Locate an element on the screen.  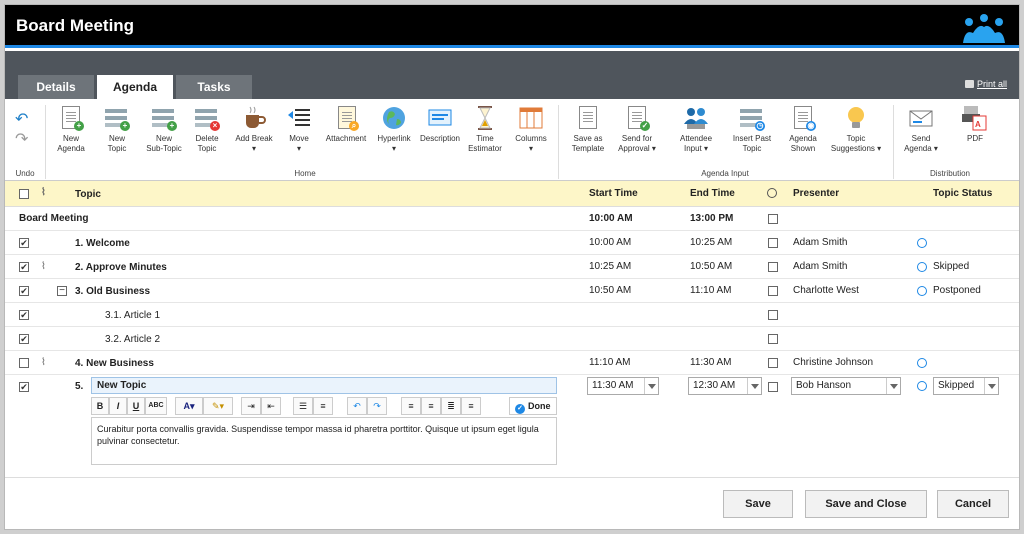
send-for-approval-button: ✓ Send for Approval ▾ is located at coordinates (637, 129).